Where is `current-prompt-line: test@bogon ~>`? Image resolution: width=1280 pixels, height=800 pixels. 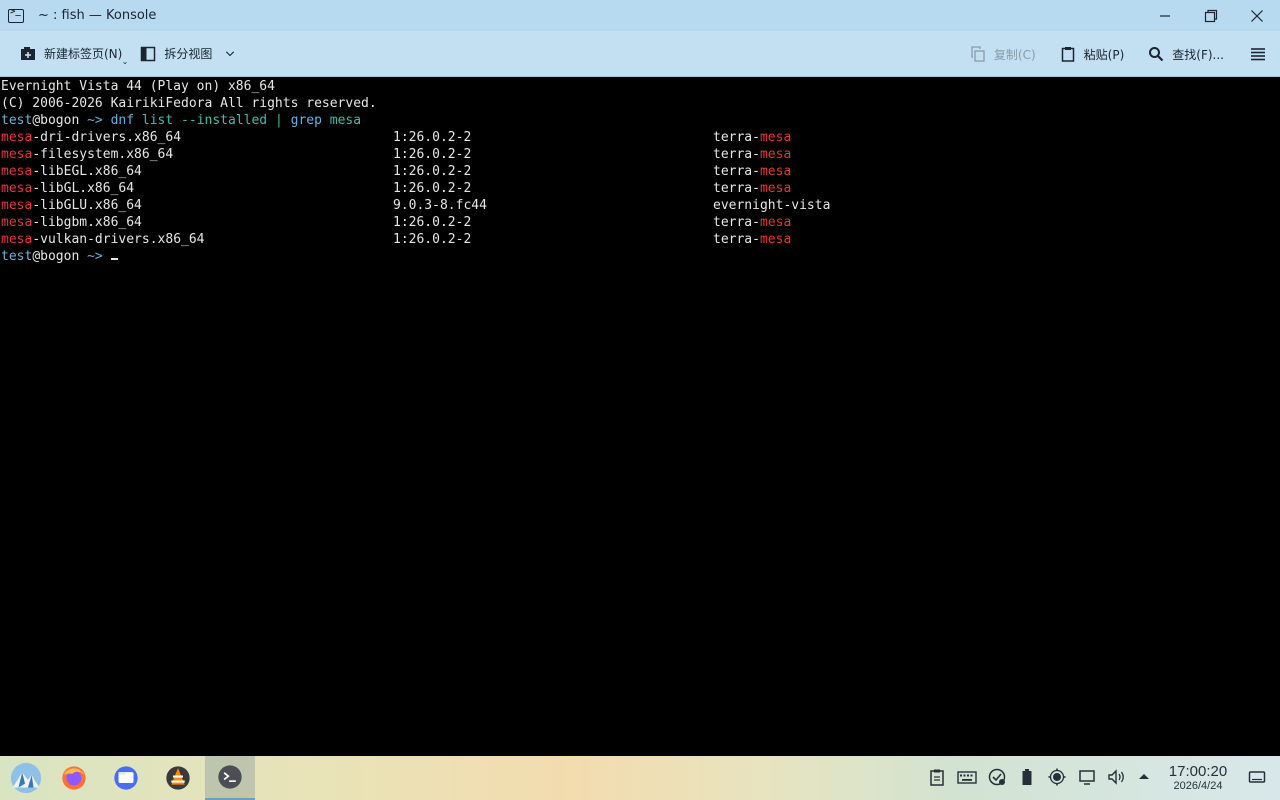 current-prompt-line: test@bogon ~> is located at coordinates (640, 256).